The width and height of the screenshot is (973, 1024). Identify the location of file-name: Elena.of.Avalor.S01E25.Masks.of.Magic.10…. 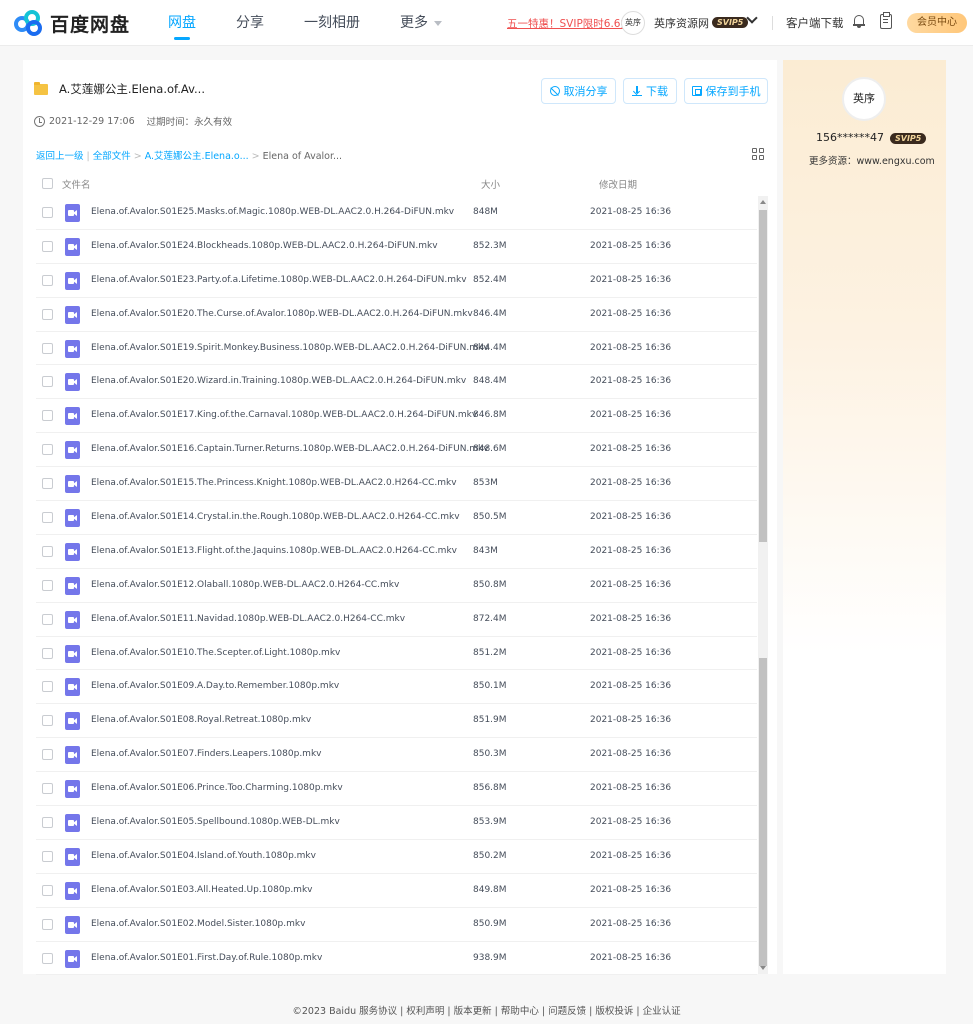
(272, 212).